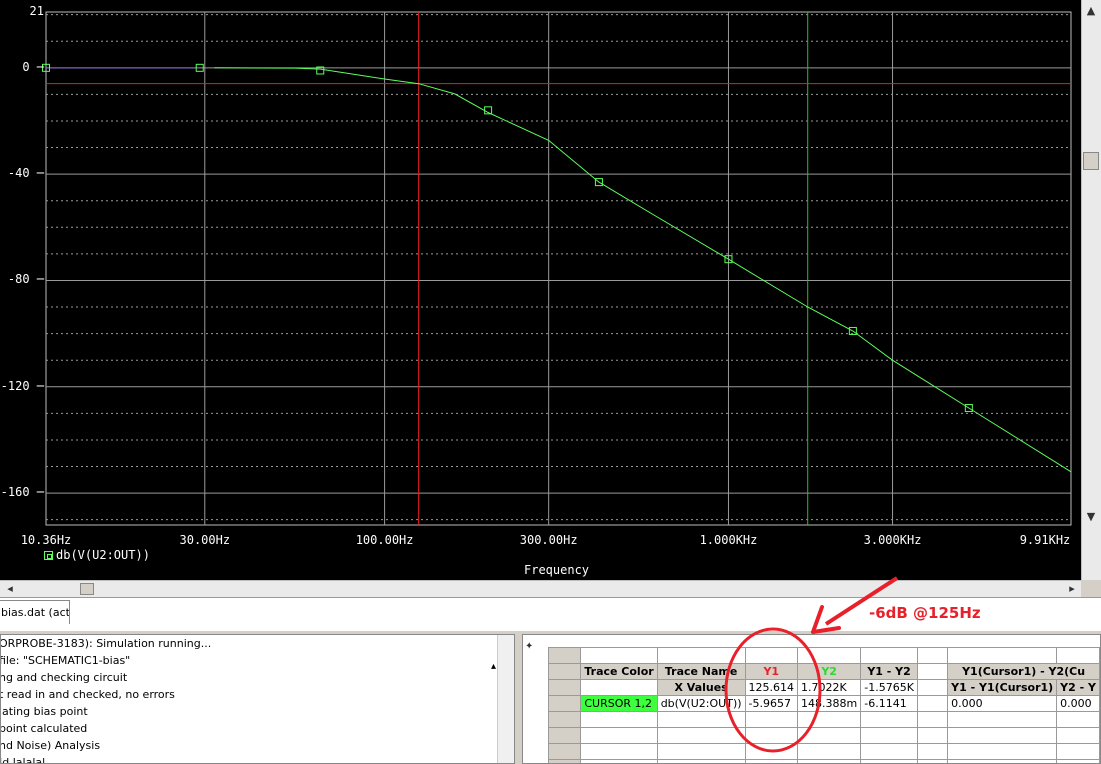 This screenshot has height=764, width=1101. Describe the element at coordinates (1045, 540) in the screenshot. I see `x-tick-label: 9.91KHz` at that location.